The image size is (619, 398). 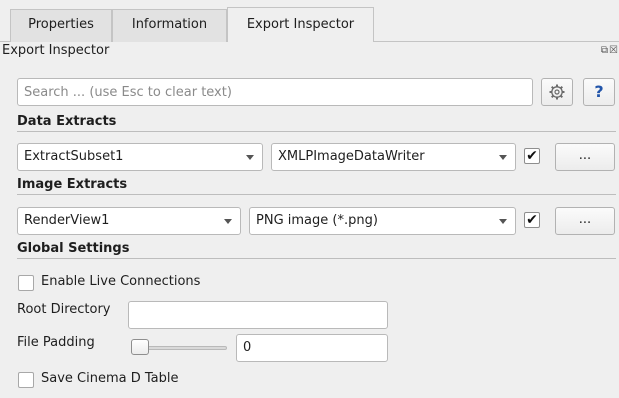 What do you see at coordinates (140, 347) in the screenshot?
I see `file-padding-slider-handle` at bounding box center [140, 347].